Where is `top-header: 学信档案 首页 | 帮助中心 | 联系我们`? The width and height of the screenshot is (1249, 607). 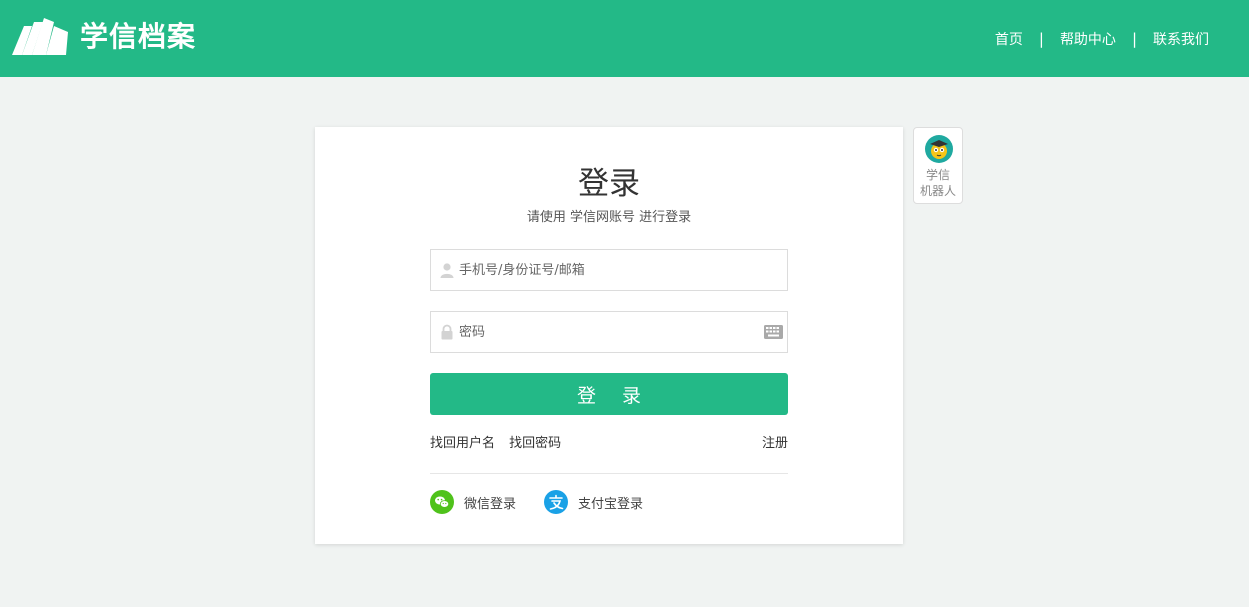 top-header: 学信档案 首页 | 帮助中心 | 联系我们 is located at coordinates (624, 38).